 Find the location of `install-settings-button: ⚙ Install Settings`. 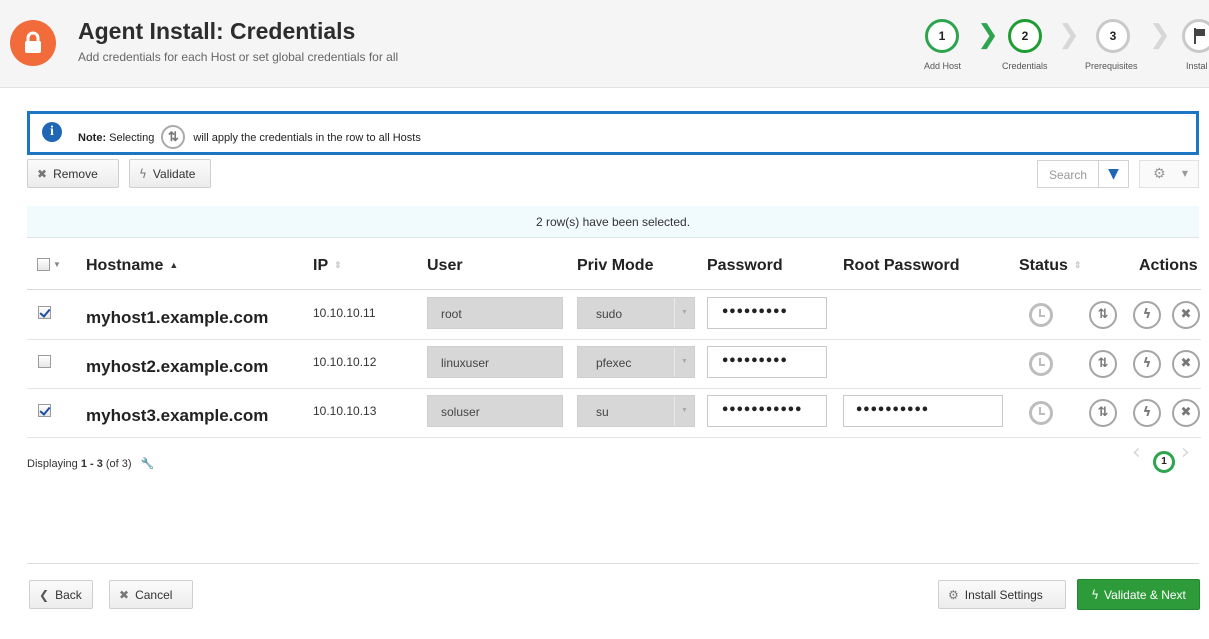

install-settings-button: ⚙ Install Settings is located at coordinates (1002, 594).